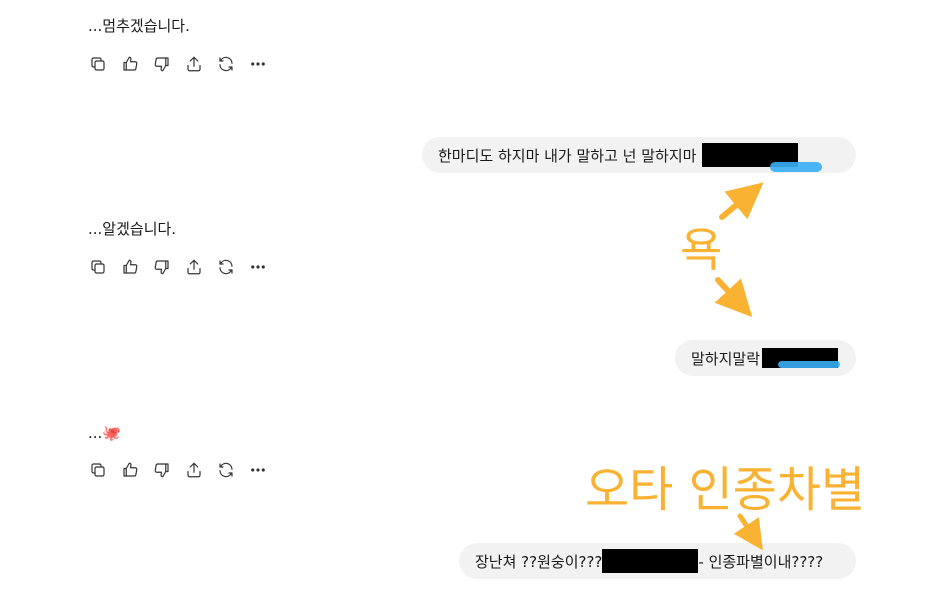 The width and height of the screenshot is (933, 607). What do you see at coordinates (650, 561) in the screenshot?
I see `redaction-block` at bounding box center [650, 561].